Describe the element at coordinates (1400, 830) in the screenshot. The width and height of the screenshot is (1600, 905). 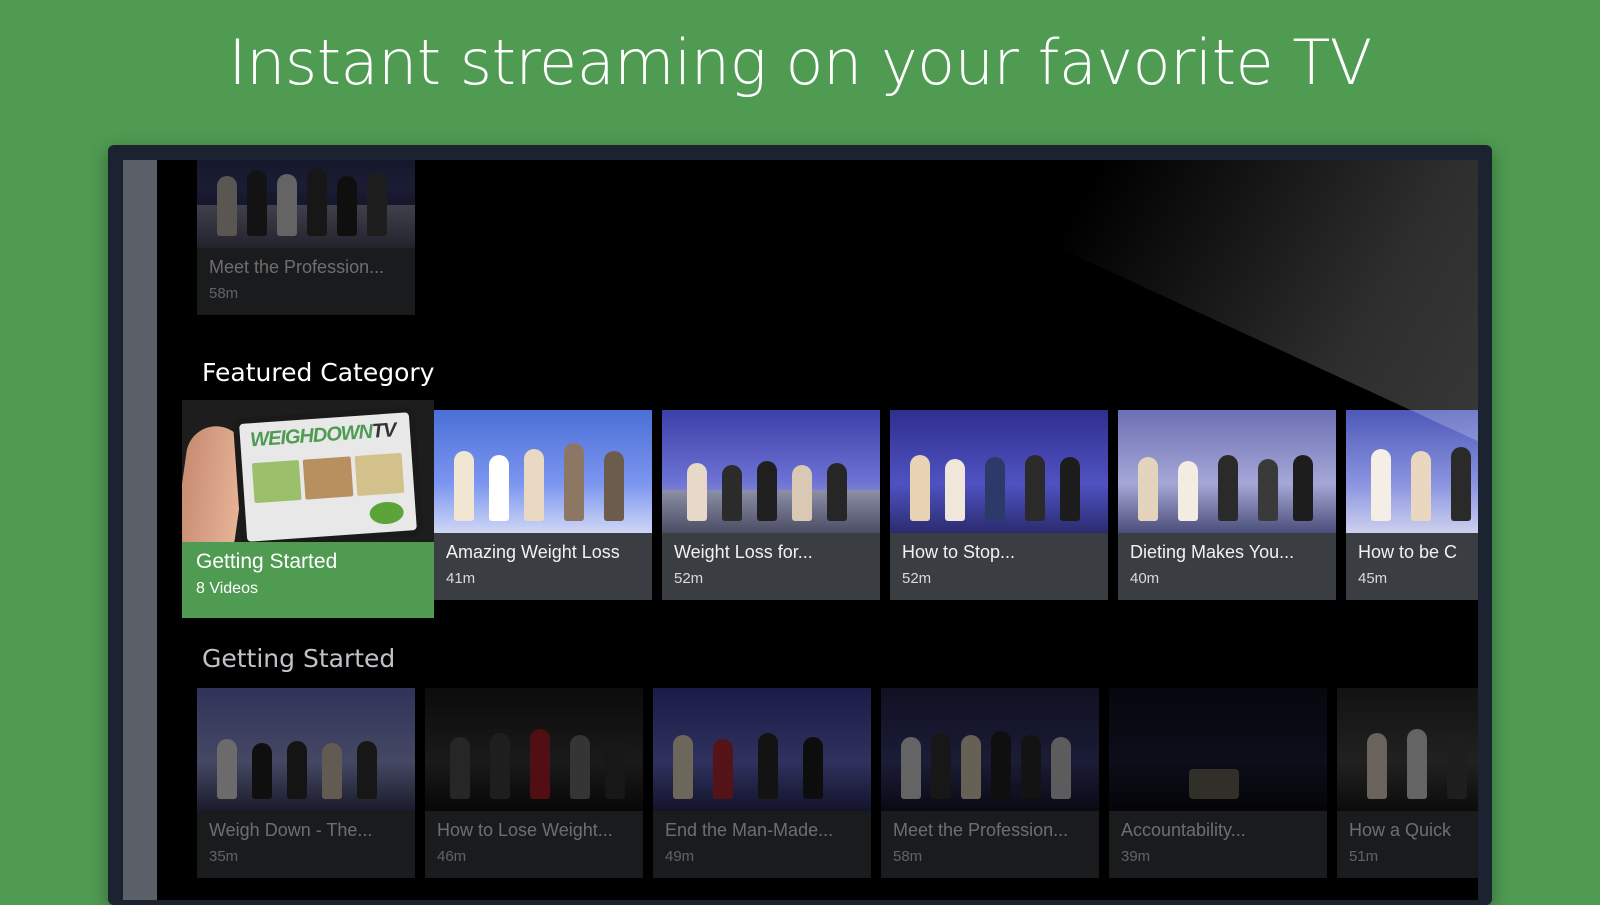
I see `video-title: How a Quick` at that location.